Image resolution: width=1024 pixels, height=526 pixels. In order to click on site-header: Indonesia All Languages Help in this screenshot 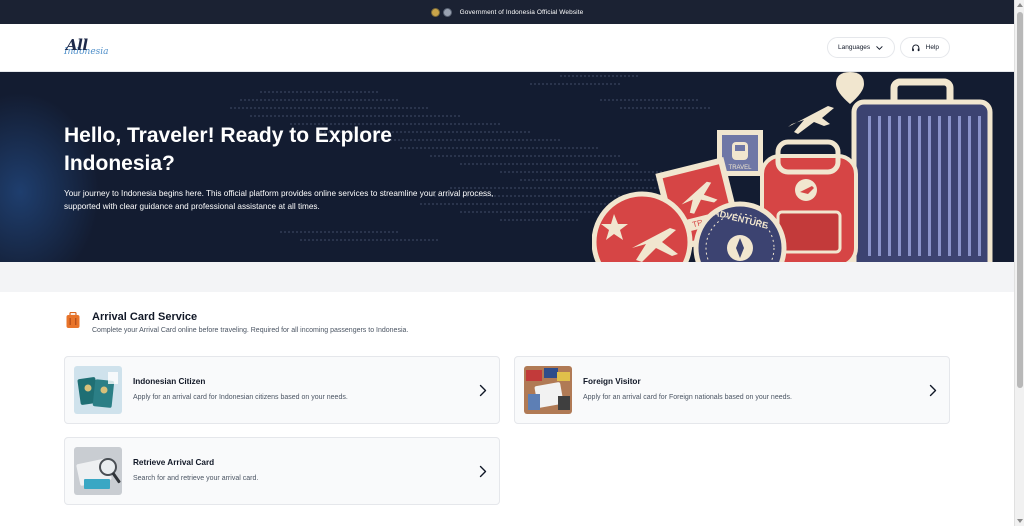, I will do `click(507, 48)`.